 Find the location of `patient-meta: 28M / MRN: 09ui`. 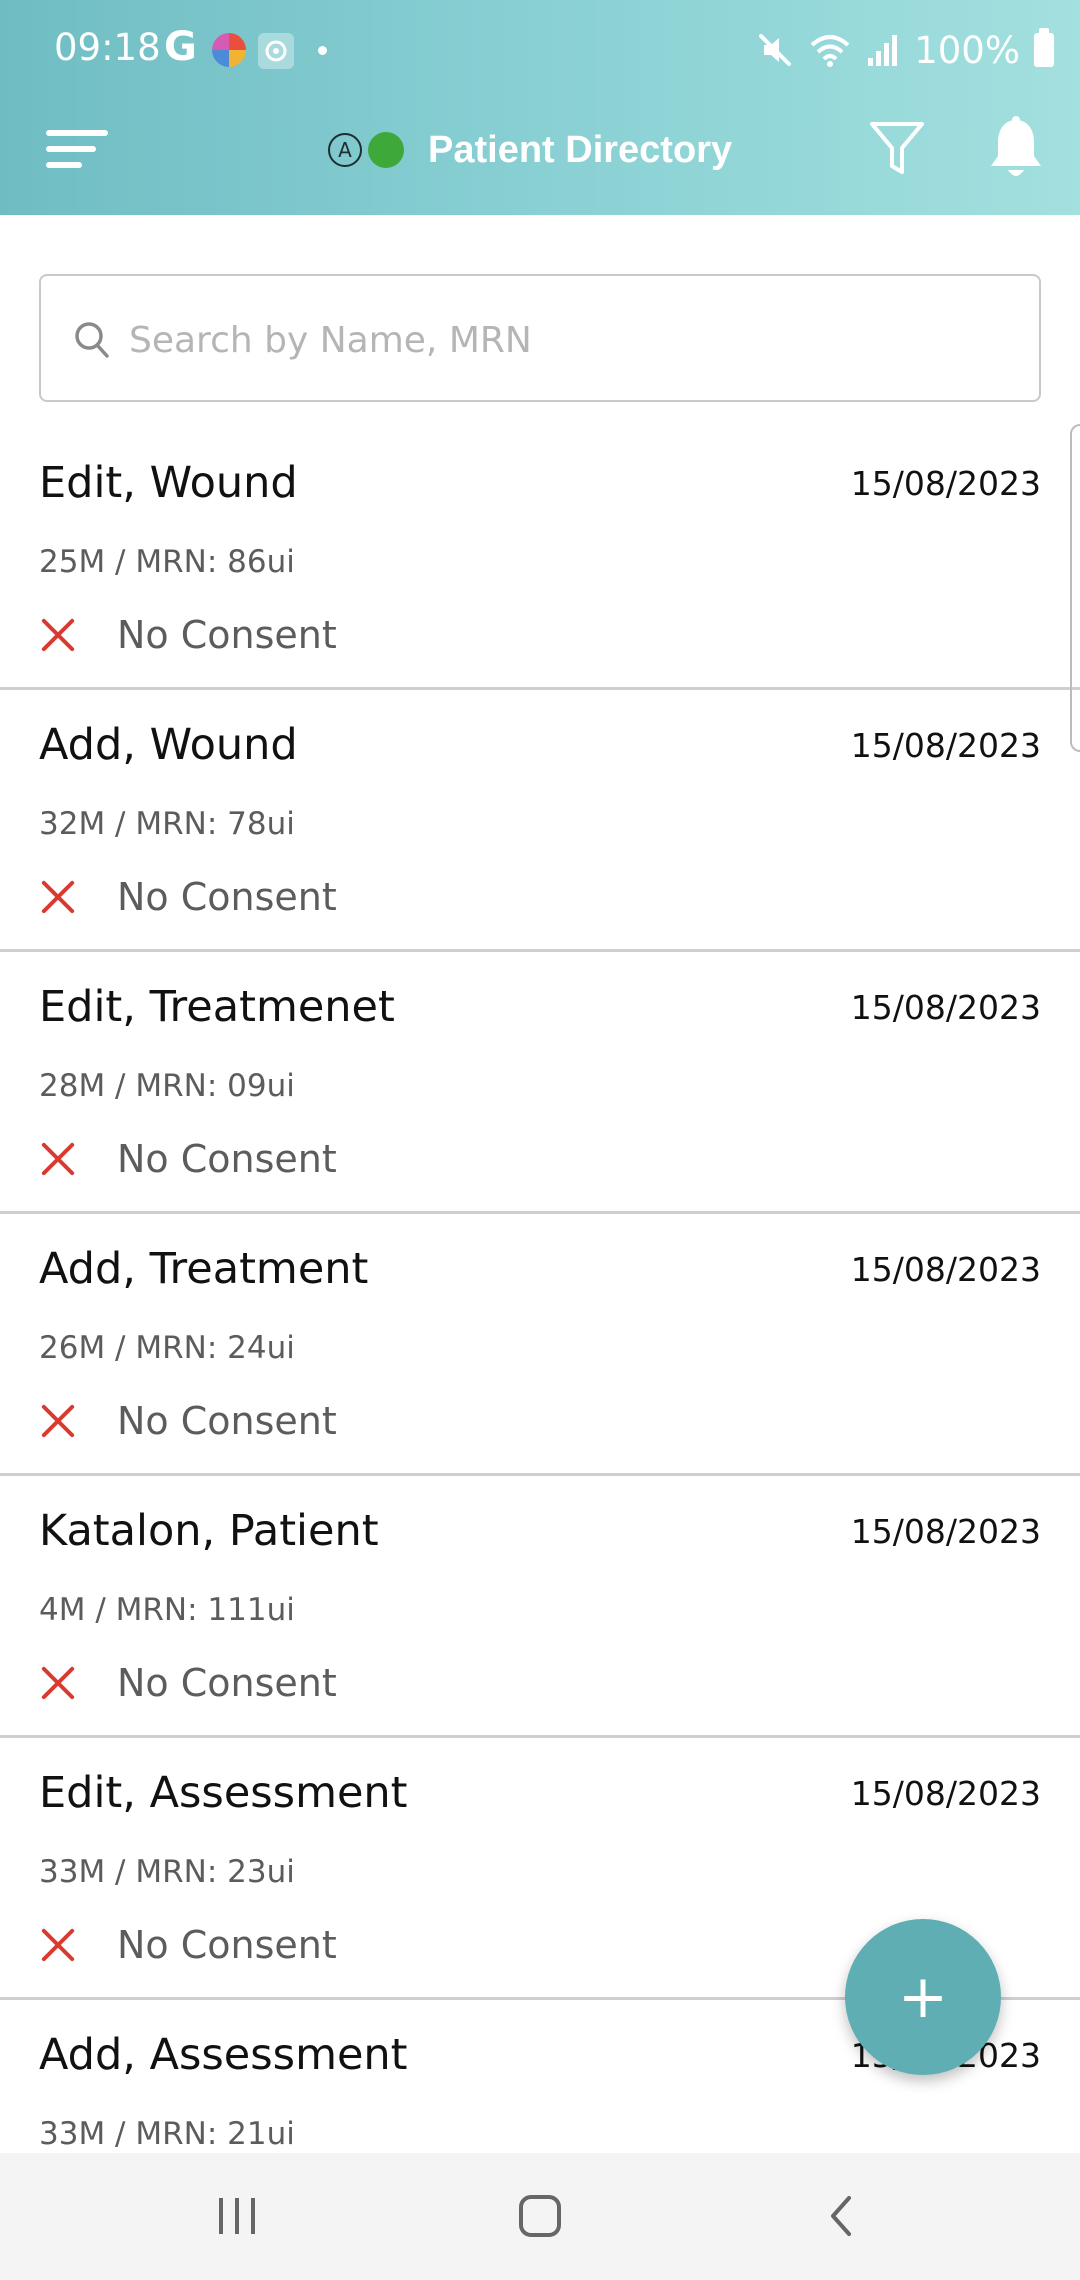

patient-meta: 28M / MRN: 09ui is located at coordinates (167, 1086).